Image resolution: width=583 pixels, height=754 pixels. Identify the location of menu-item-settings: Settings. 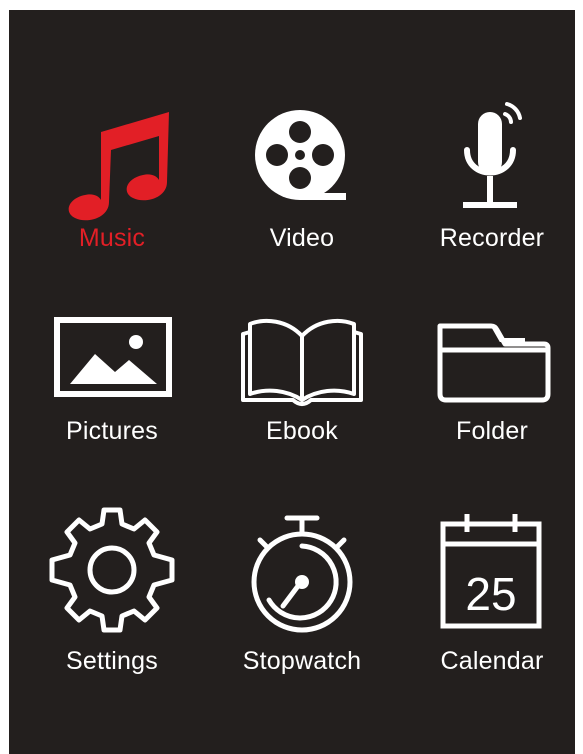
(112, 608).